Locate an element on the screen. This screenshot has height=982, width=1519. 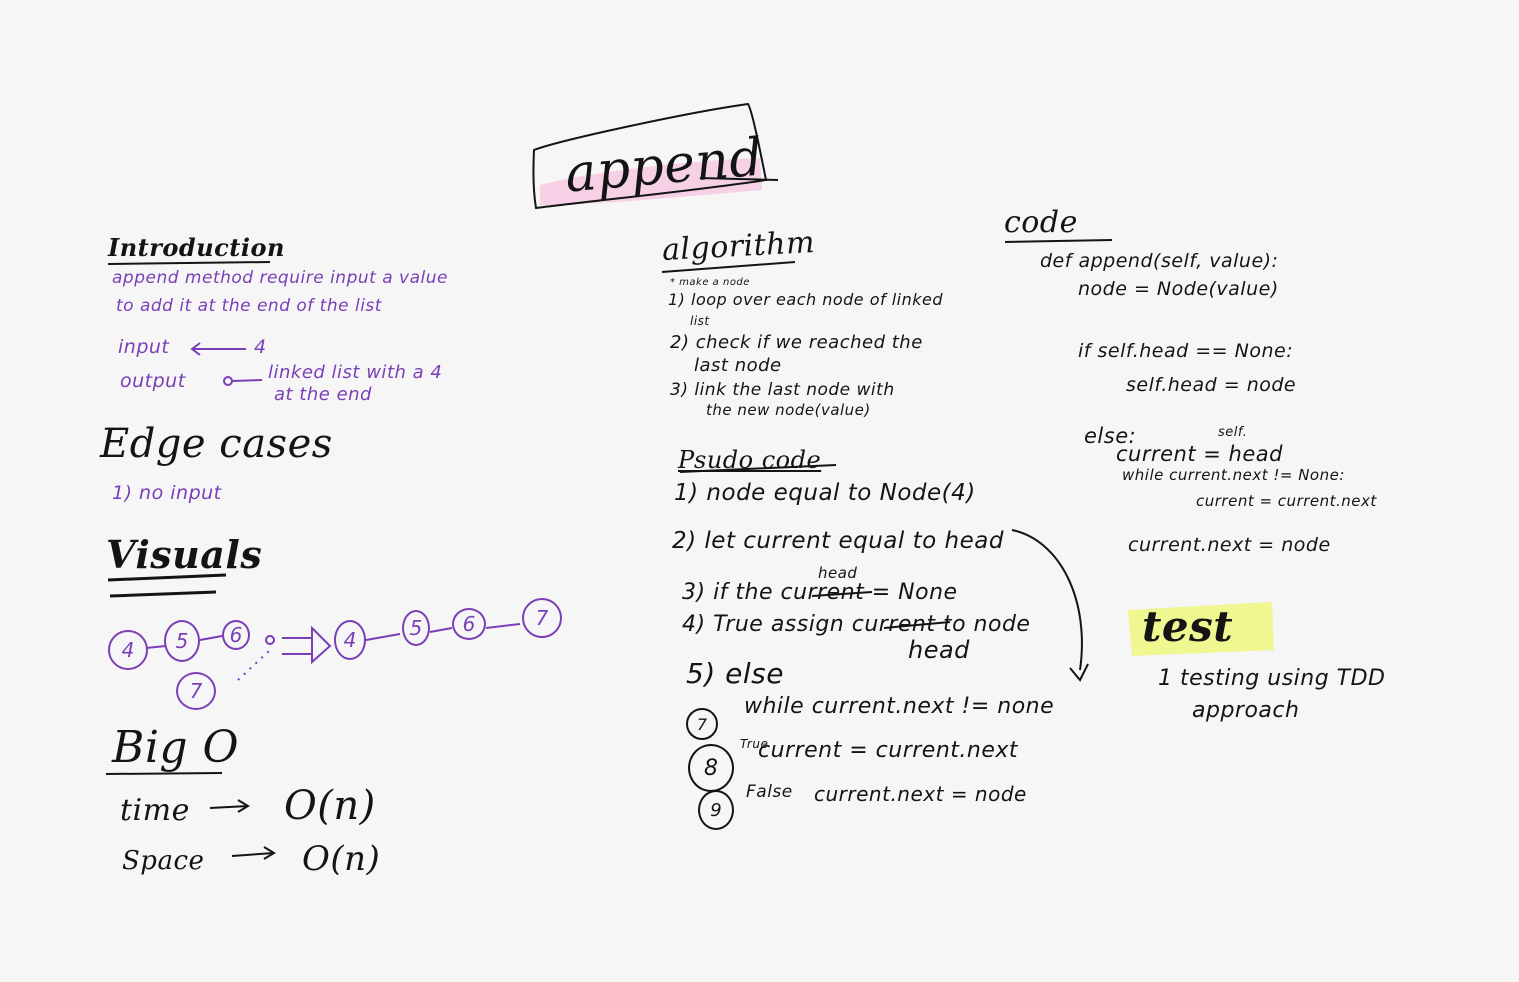
code-line-1: def append(self, value): is located at coordinates (1159, 261).